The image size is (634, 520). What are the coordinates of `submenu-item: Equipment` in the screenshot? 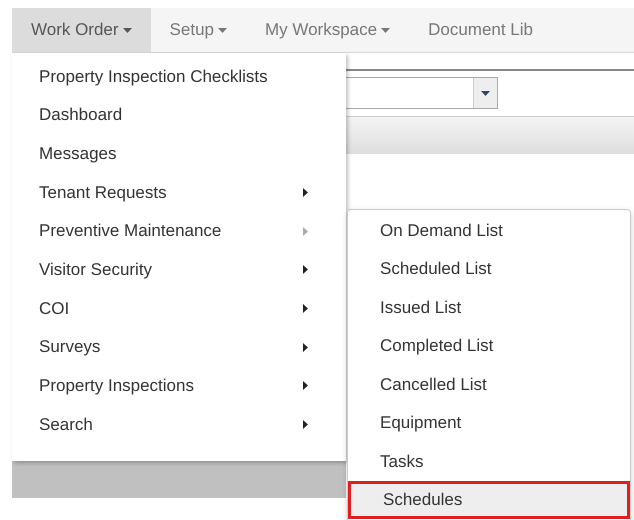 It's located at (489, 423).